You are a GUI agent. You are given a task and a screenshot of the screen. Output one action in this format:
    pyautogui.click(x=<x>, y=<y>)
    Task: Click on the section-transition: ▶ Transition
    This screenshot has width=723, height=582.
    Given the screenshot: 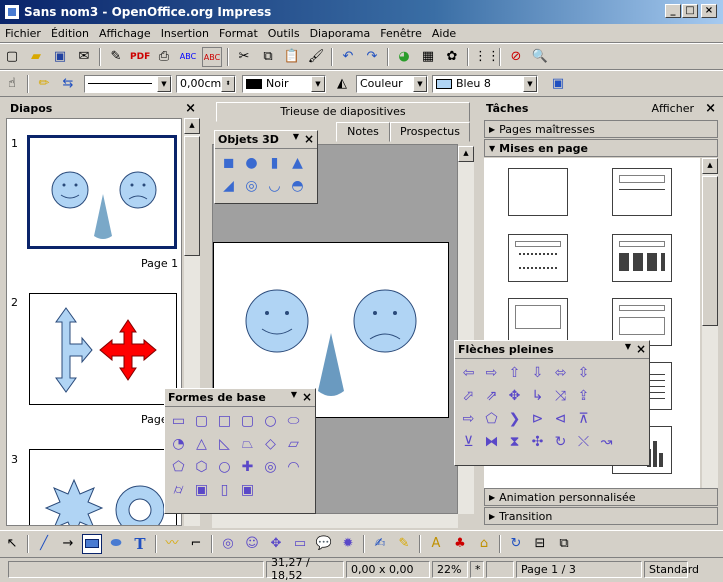 What is the action you would take?
    pyautogui.click(x=601, y=516)
    